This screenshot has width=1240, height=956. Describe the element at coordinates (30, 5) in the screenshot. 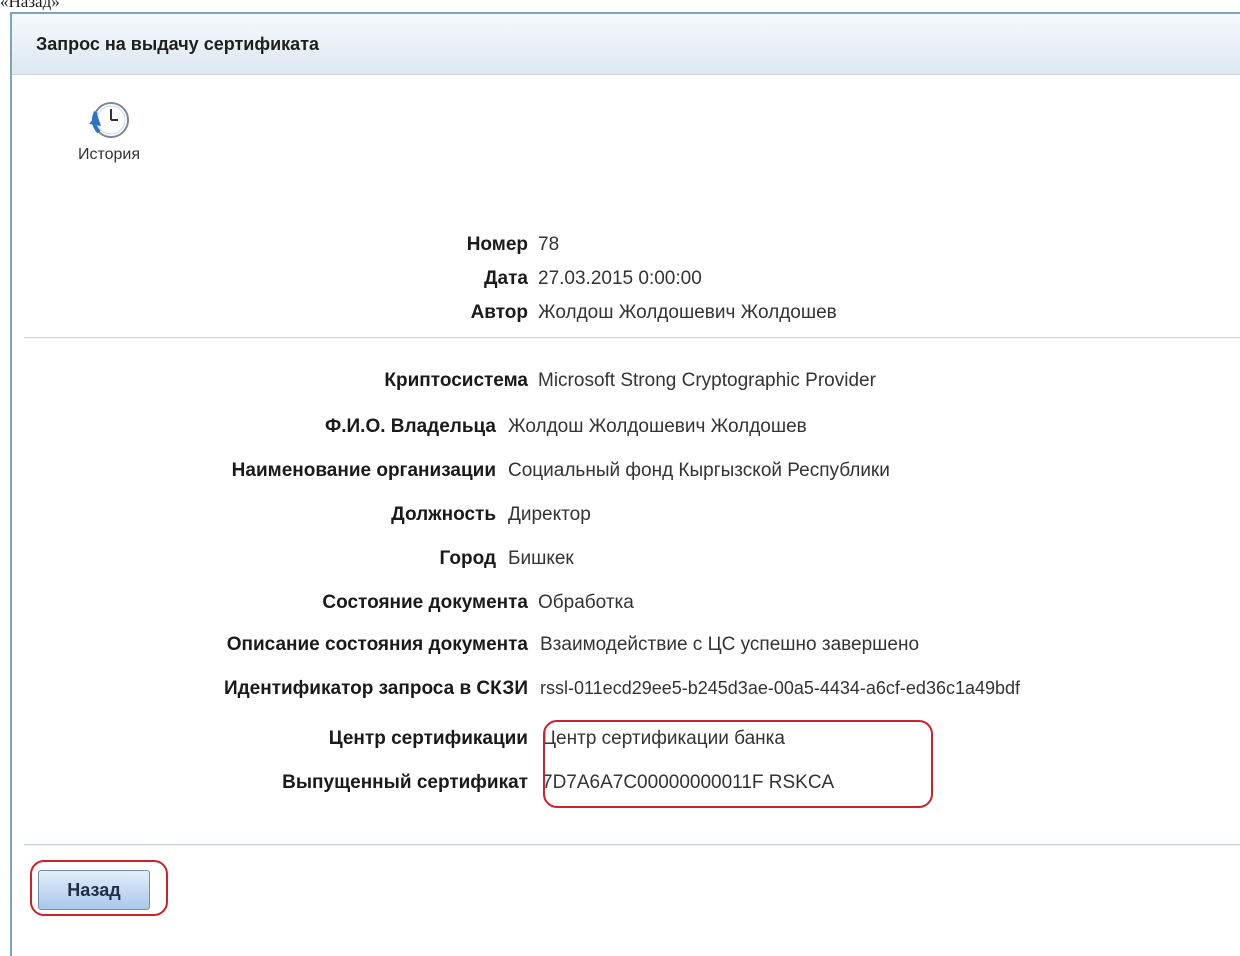

I see `top-cut-text: «Назад»` at that location.